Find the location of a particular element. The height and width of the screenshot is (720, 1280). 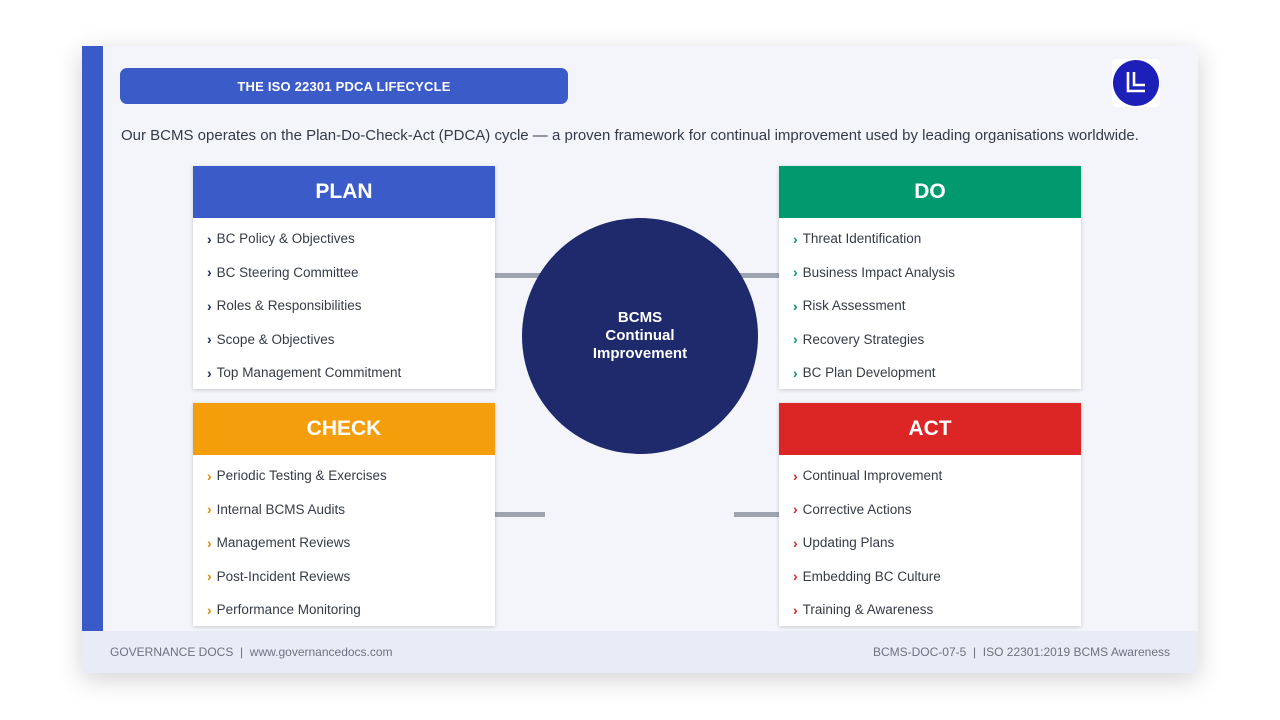

slide-title: THE ISO 22301 PDCA LIFECYCLE is located at coordinates (344, 86).